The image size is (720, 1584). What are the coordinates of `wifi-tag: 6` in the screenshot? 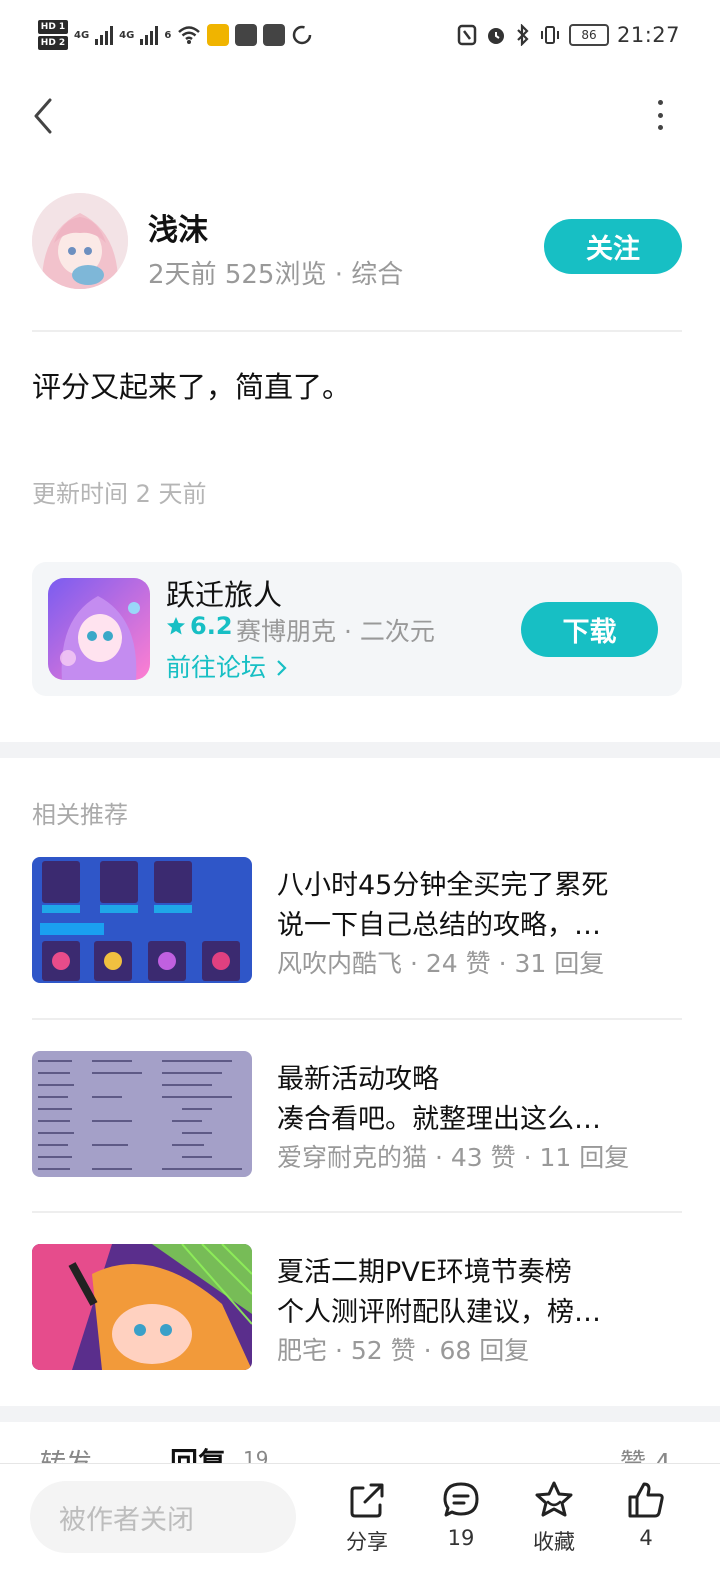 It's located at (168, 35).